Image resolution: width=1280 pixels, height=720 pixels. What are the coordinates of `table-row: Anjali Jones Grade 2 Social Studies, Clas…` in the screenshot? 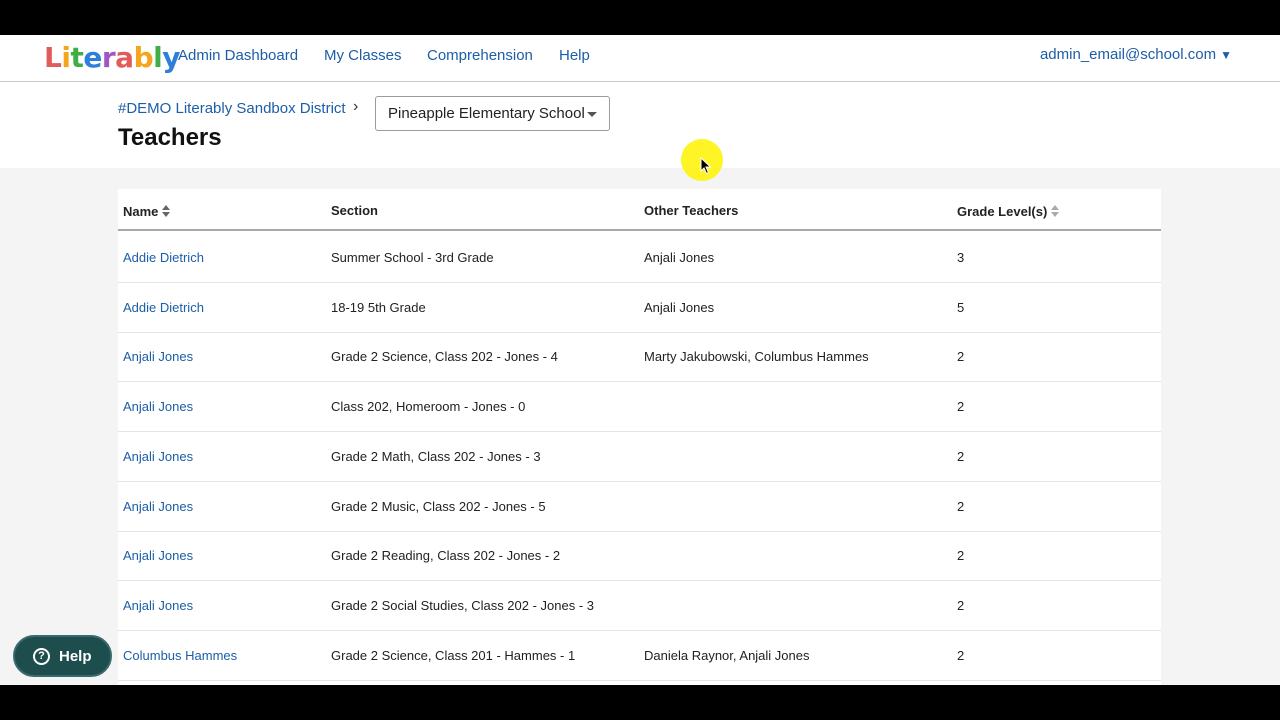 It's located at (639, 606).